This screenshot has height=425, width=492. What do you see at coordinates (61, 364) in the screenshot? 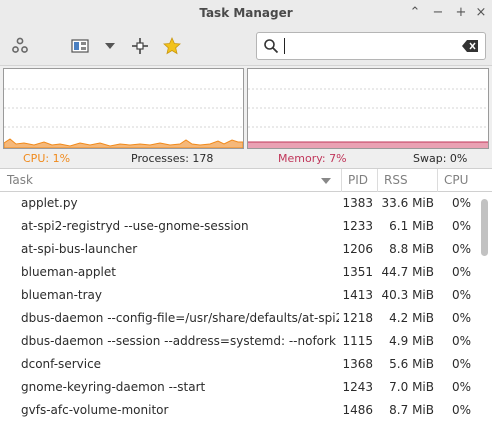
I see `task-name: dconf-service` at bounding box center [61, 364].